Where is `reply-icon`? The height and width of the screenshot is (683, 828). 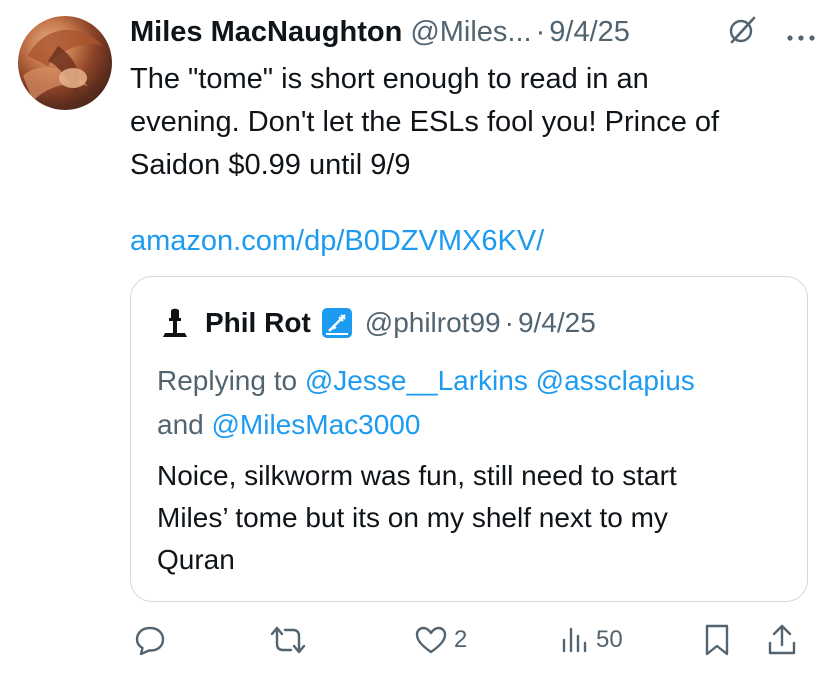 reply-icon is located at coordinates (150, 641).